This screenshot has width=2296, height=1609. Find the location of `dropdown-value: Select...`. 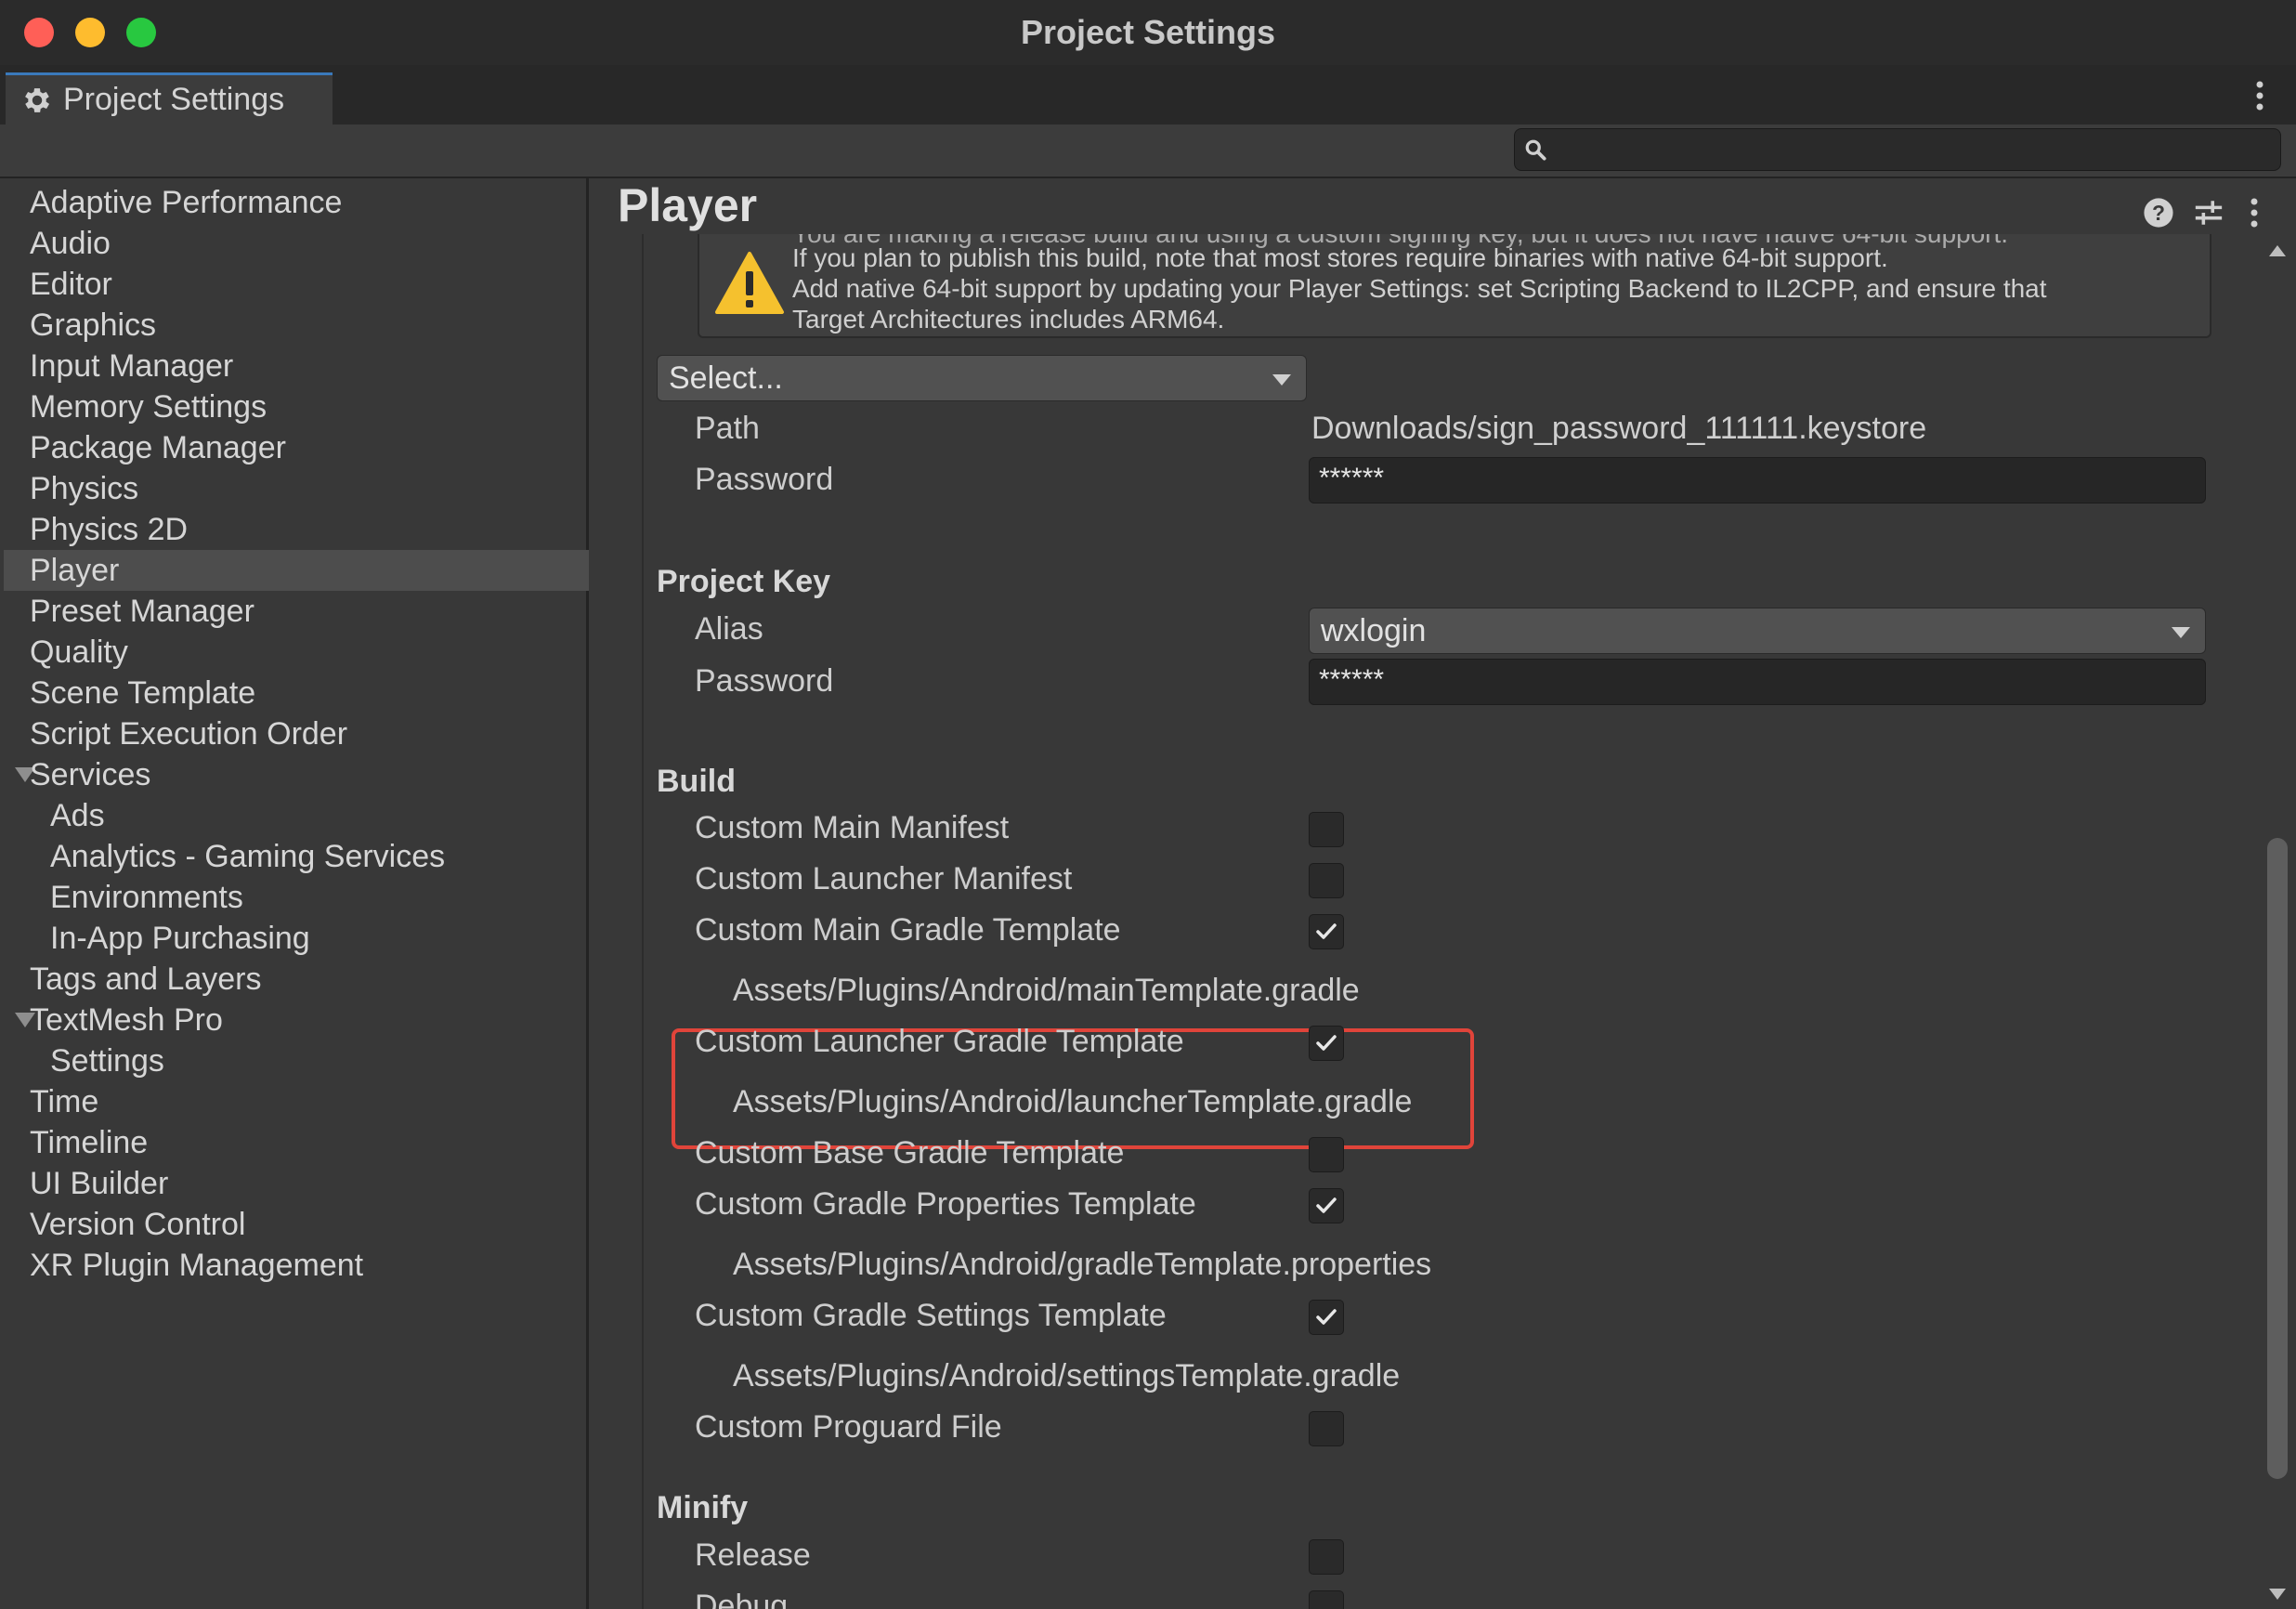

dropdown-value: Select... is located at coordinates (726, 378).